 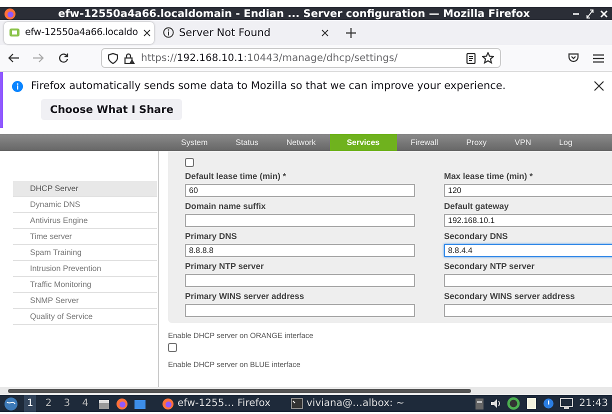 What do you see at coordinates (523, 142) in the screenshot?
I see `main-nav-tab: VPN` at bounding box center [523, 142].